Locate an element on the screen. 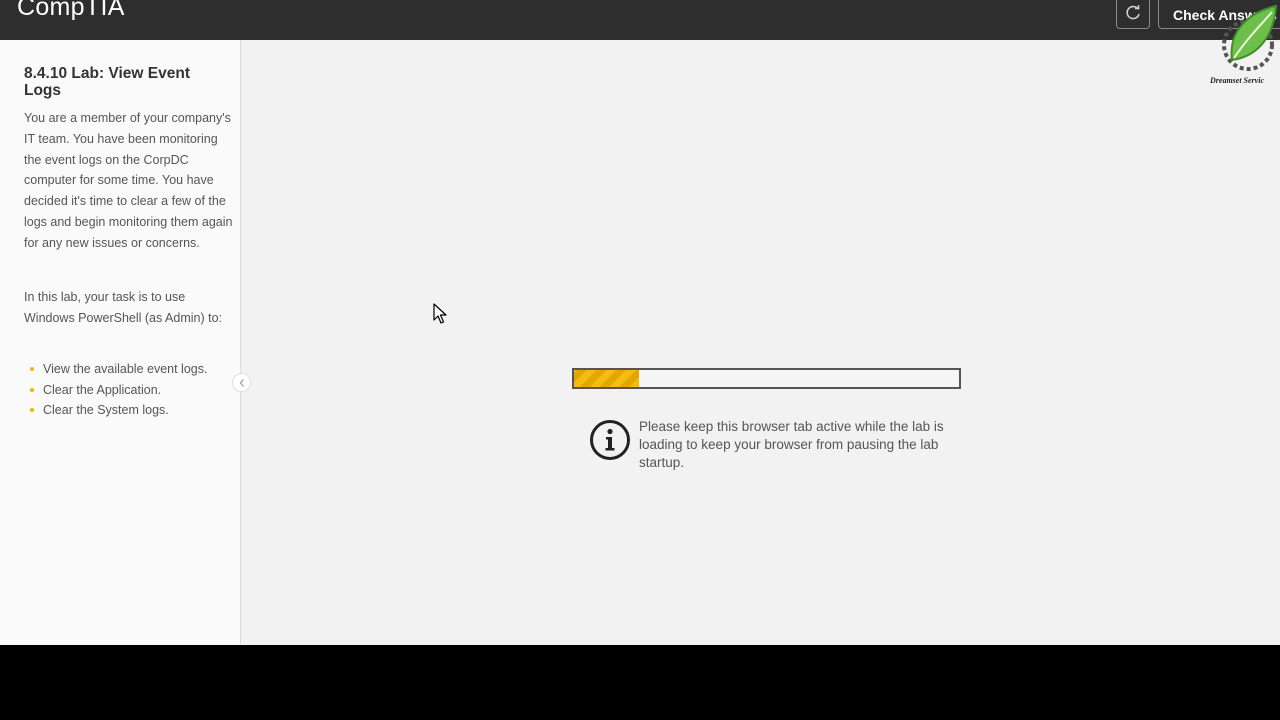 This screenshot has width=1280, height=720. task-item: Clear the System logs. is located at coordinates (118, 410).